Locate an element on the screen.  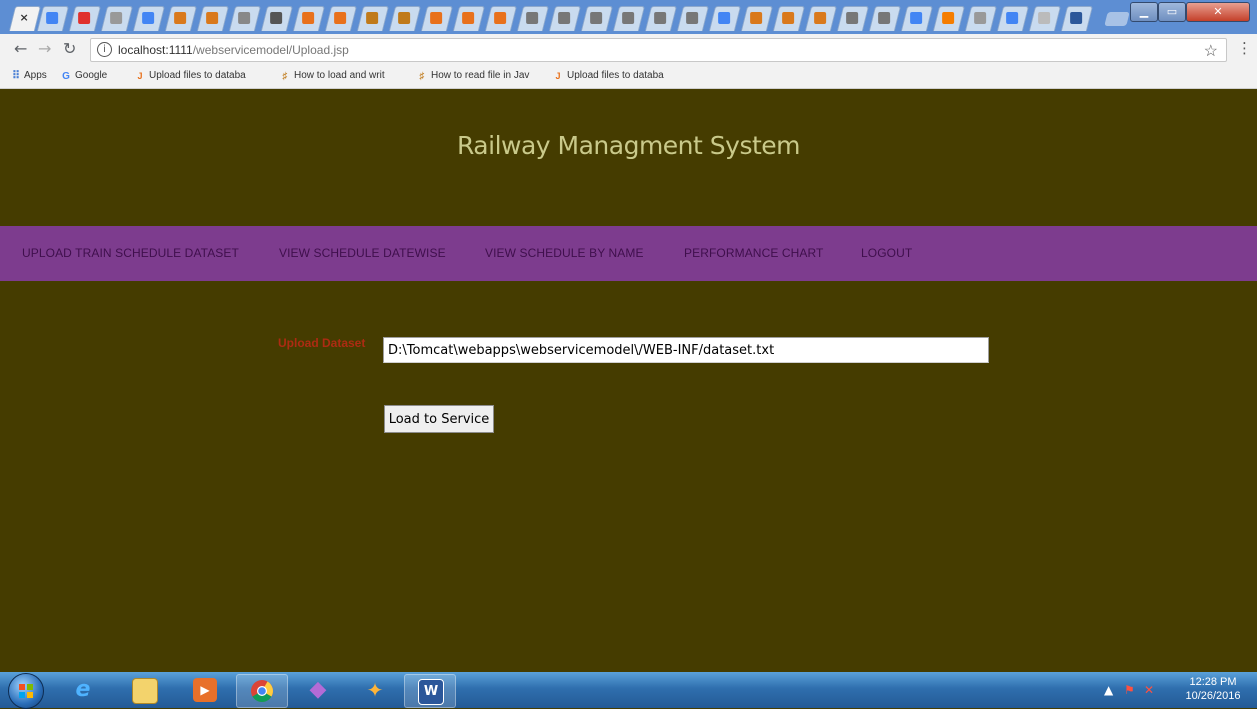
nav-performance-chart: PERFORMANCE CHART is located at coordinates (754, 253).